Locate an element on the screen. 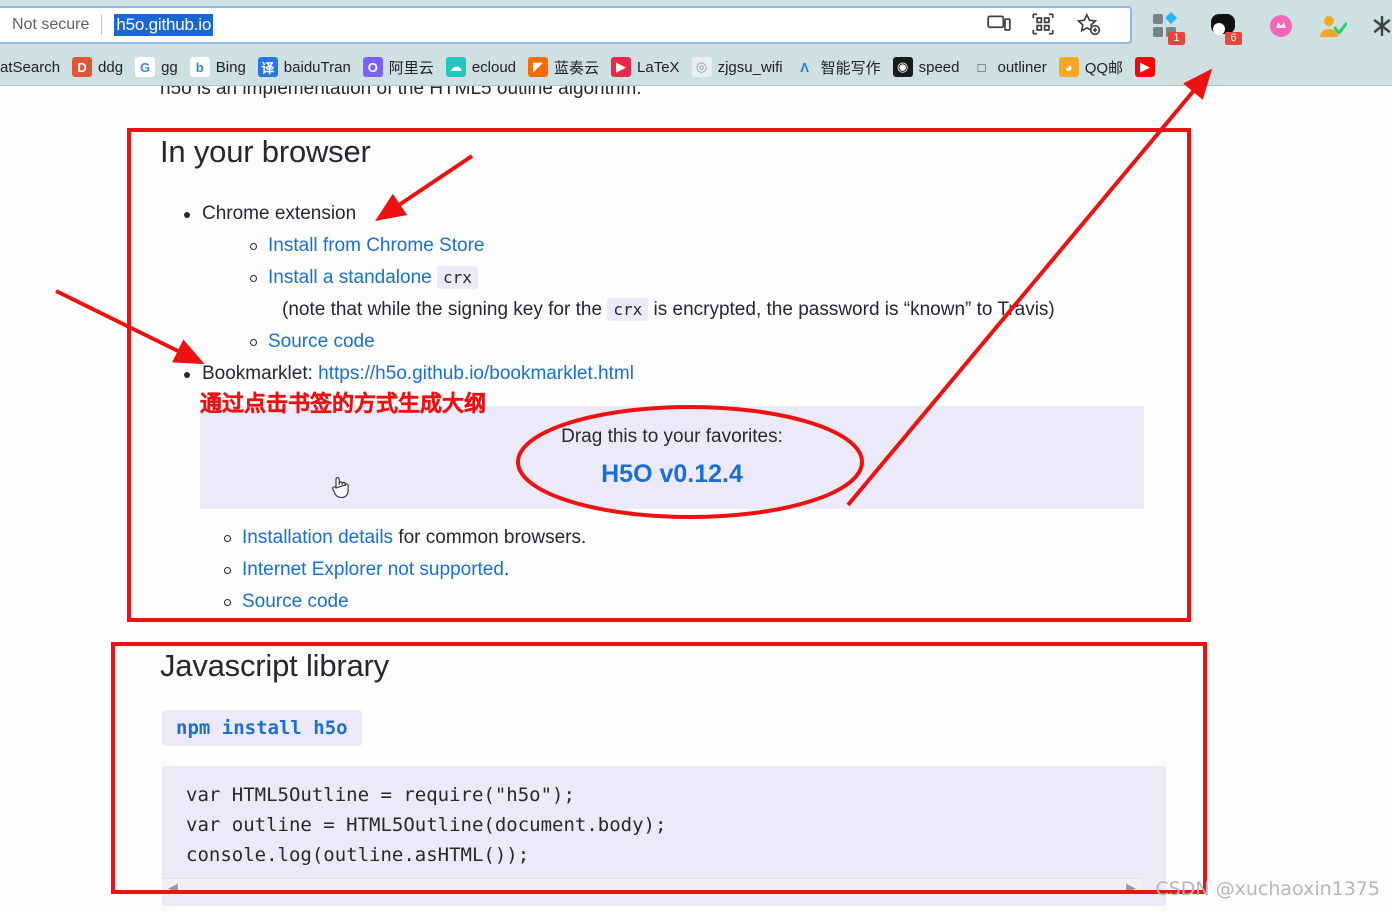  bookmark-label: ddg is located at coordinates (111, 67).